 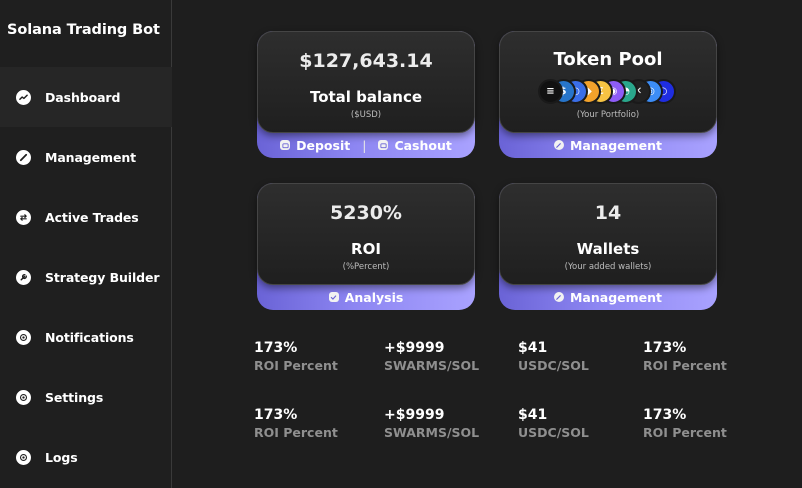 I want to click on chart-icon, so click(x=23, y=97).